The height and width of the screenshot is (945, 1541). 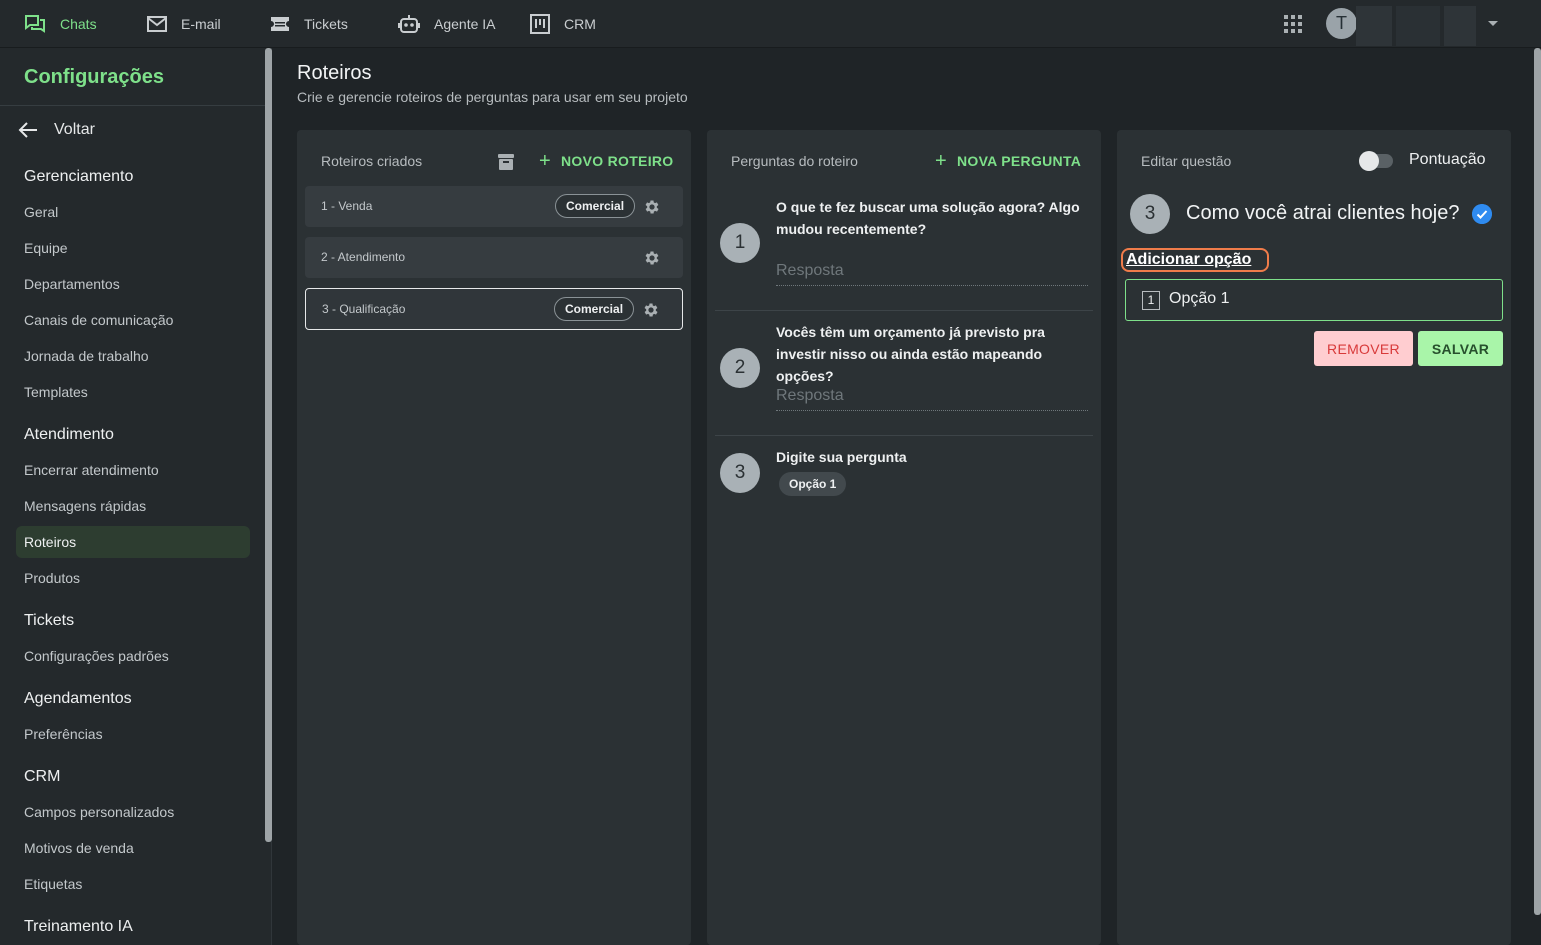 What do you see at coordinates (49, 620) in the screenshot?
I see `section-tickets: Tickets` at bounding box center [49, 620].